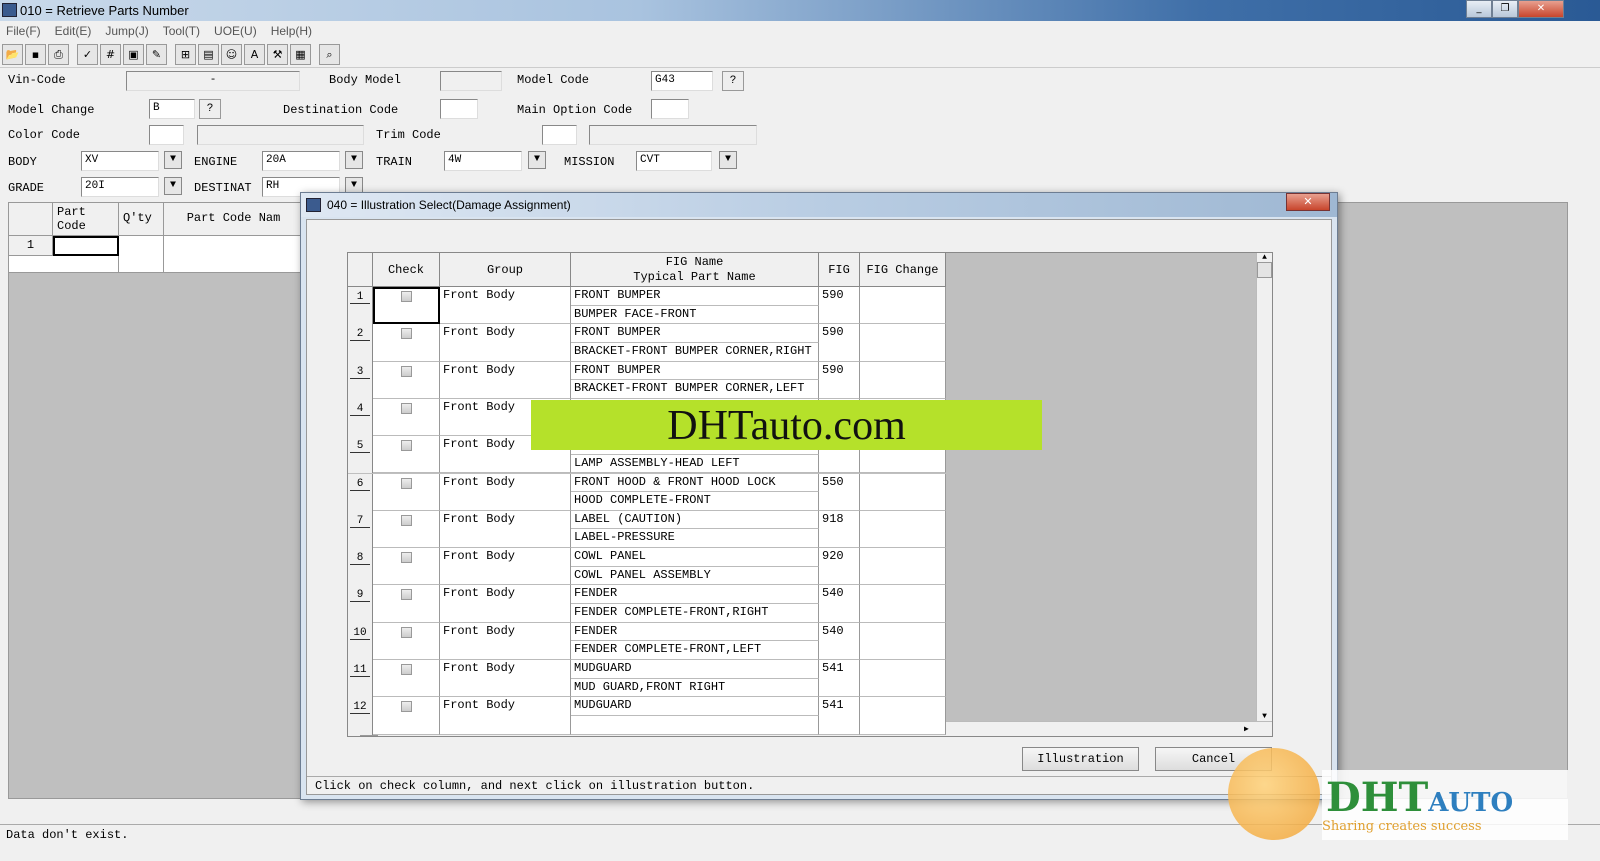 The image size is (1600, 861). What do you see at coordinates (360, 455) in the screenshot?
I see `row-header: 5` at bounding box center [360, 455].